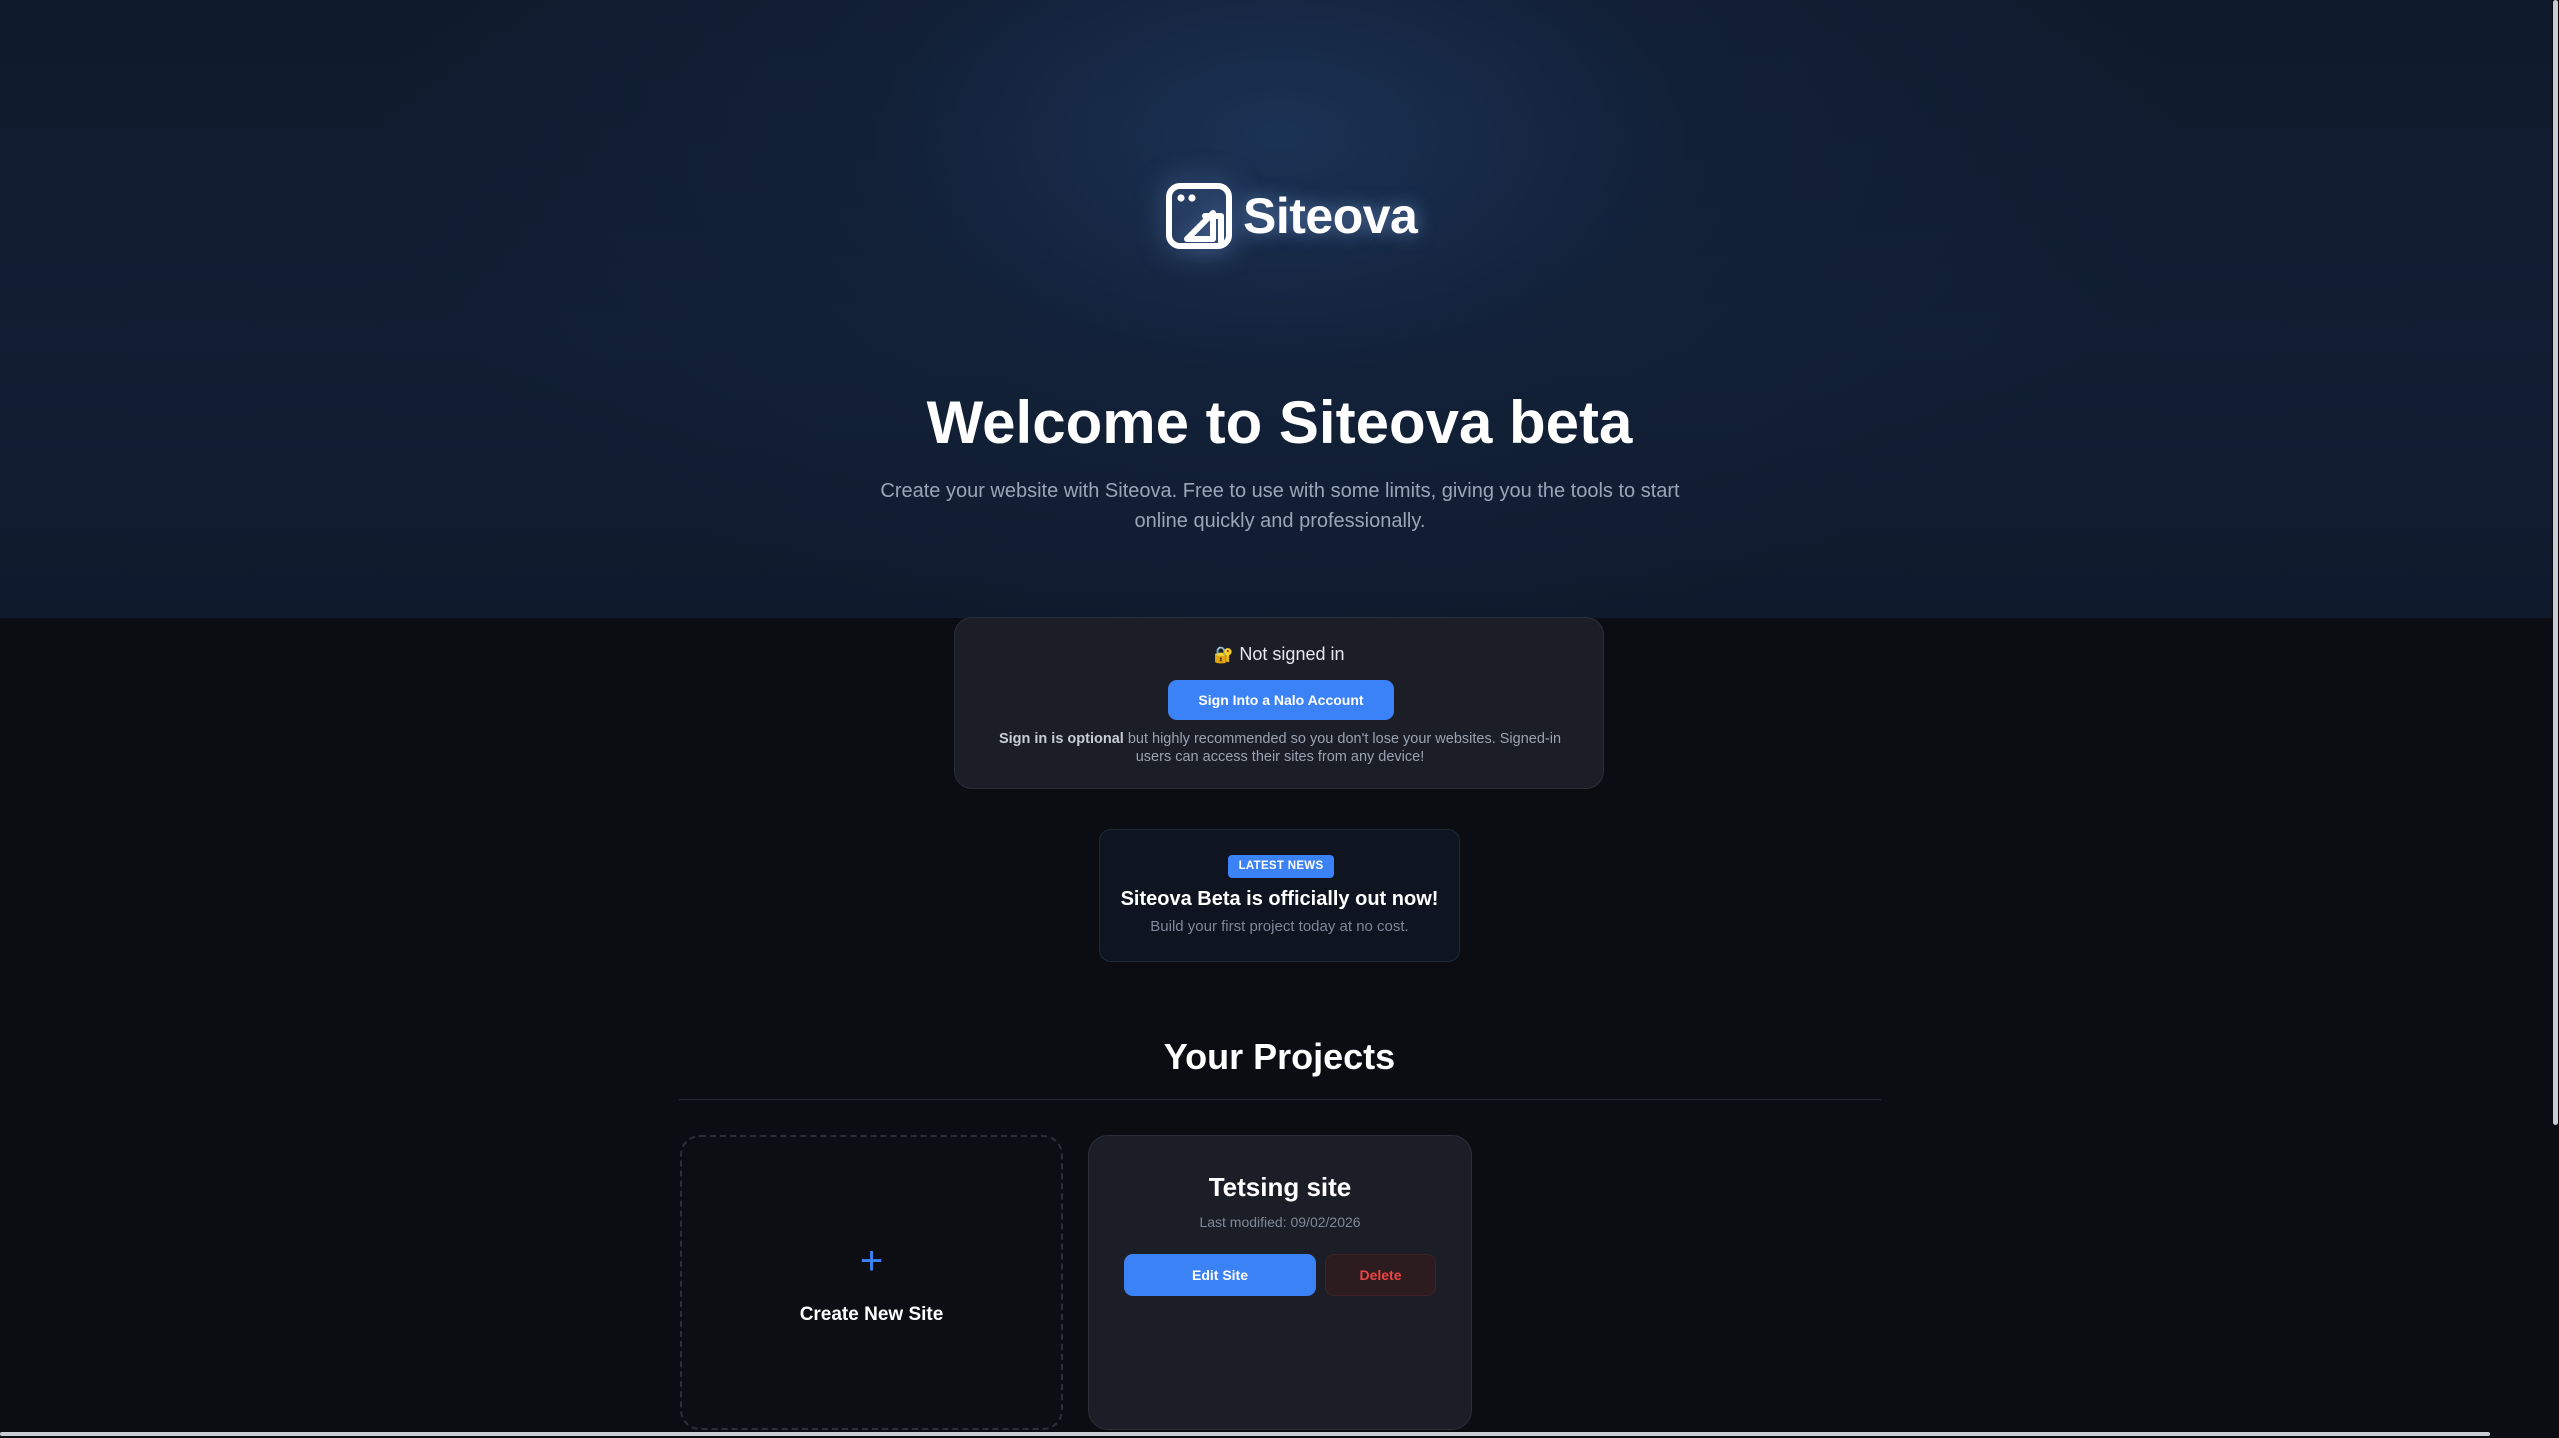  Describe the element at coordinates (1061, 739) in the screenshot. I see `signin-note-bold: Sign in is optional` at that location.